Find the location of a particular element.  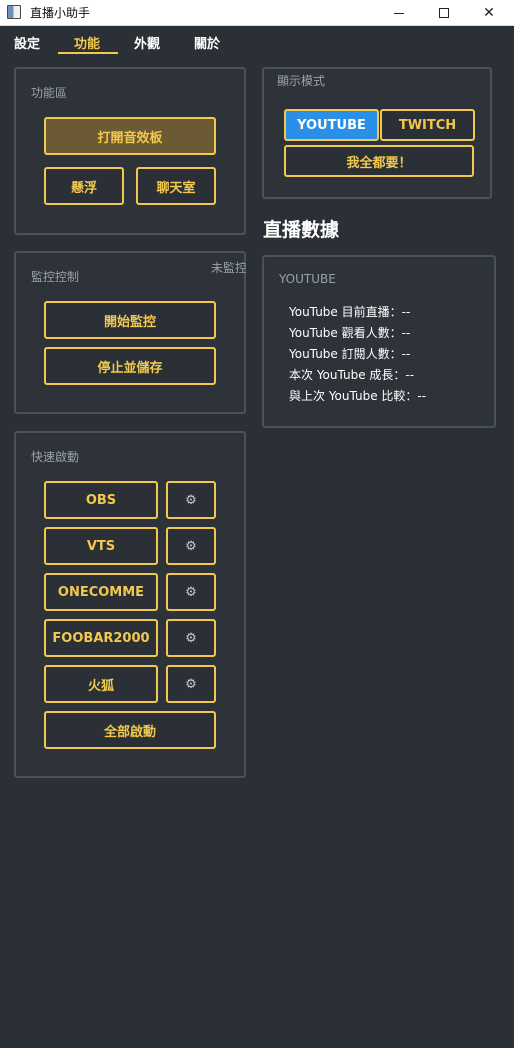

minimize-icon is located at coordinates (399, 13).